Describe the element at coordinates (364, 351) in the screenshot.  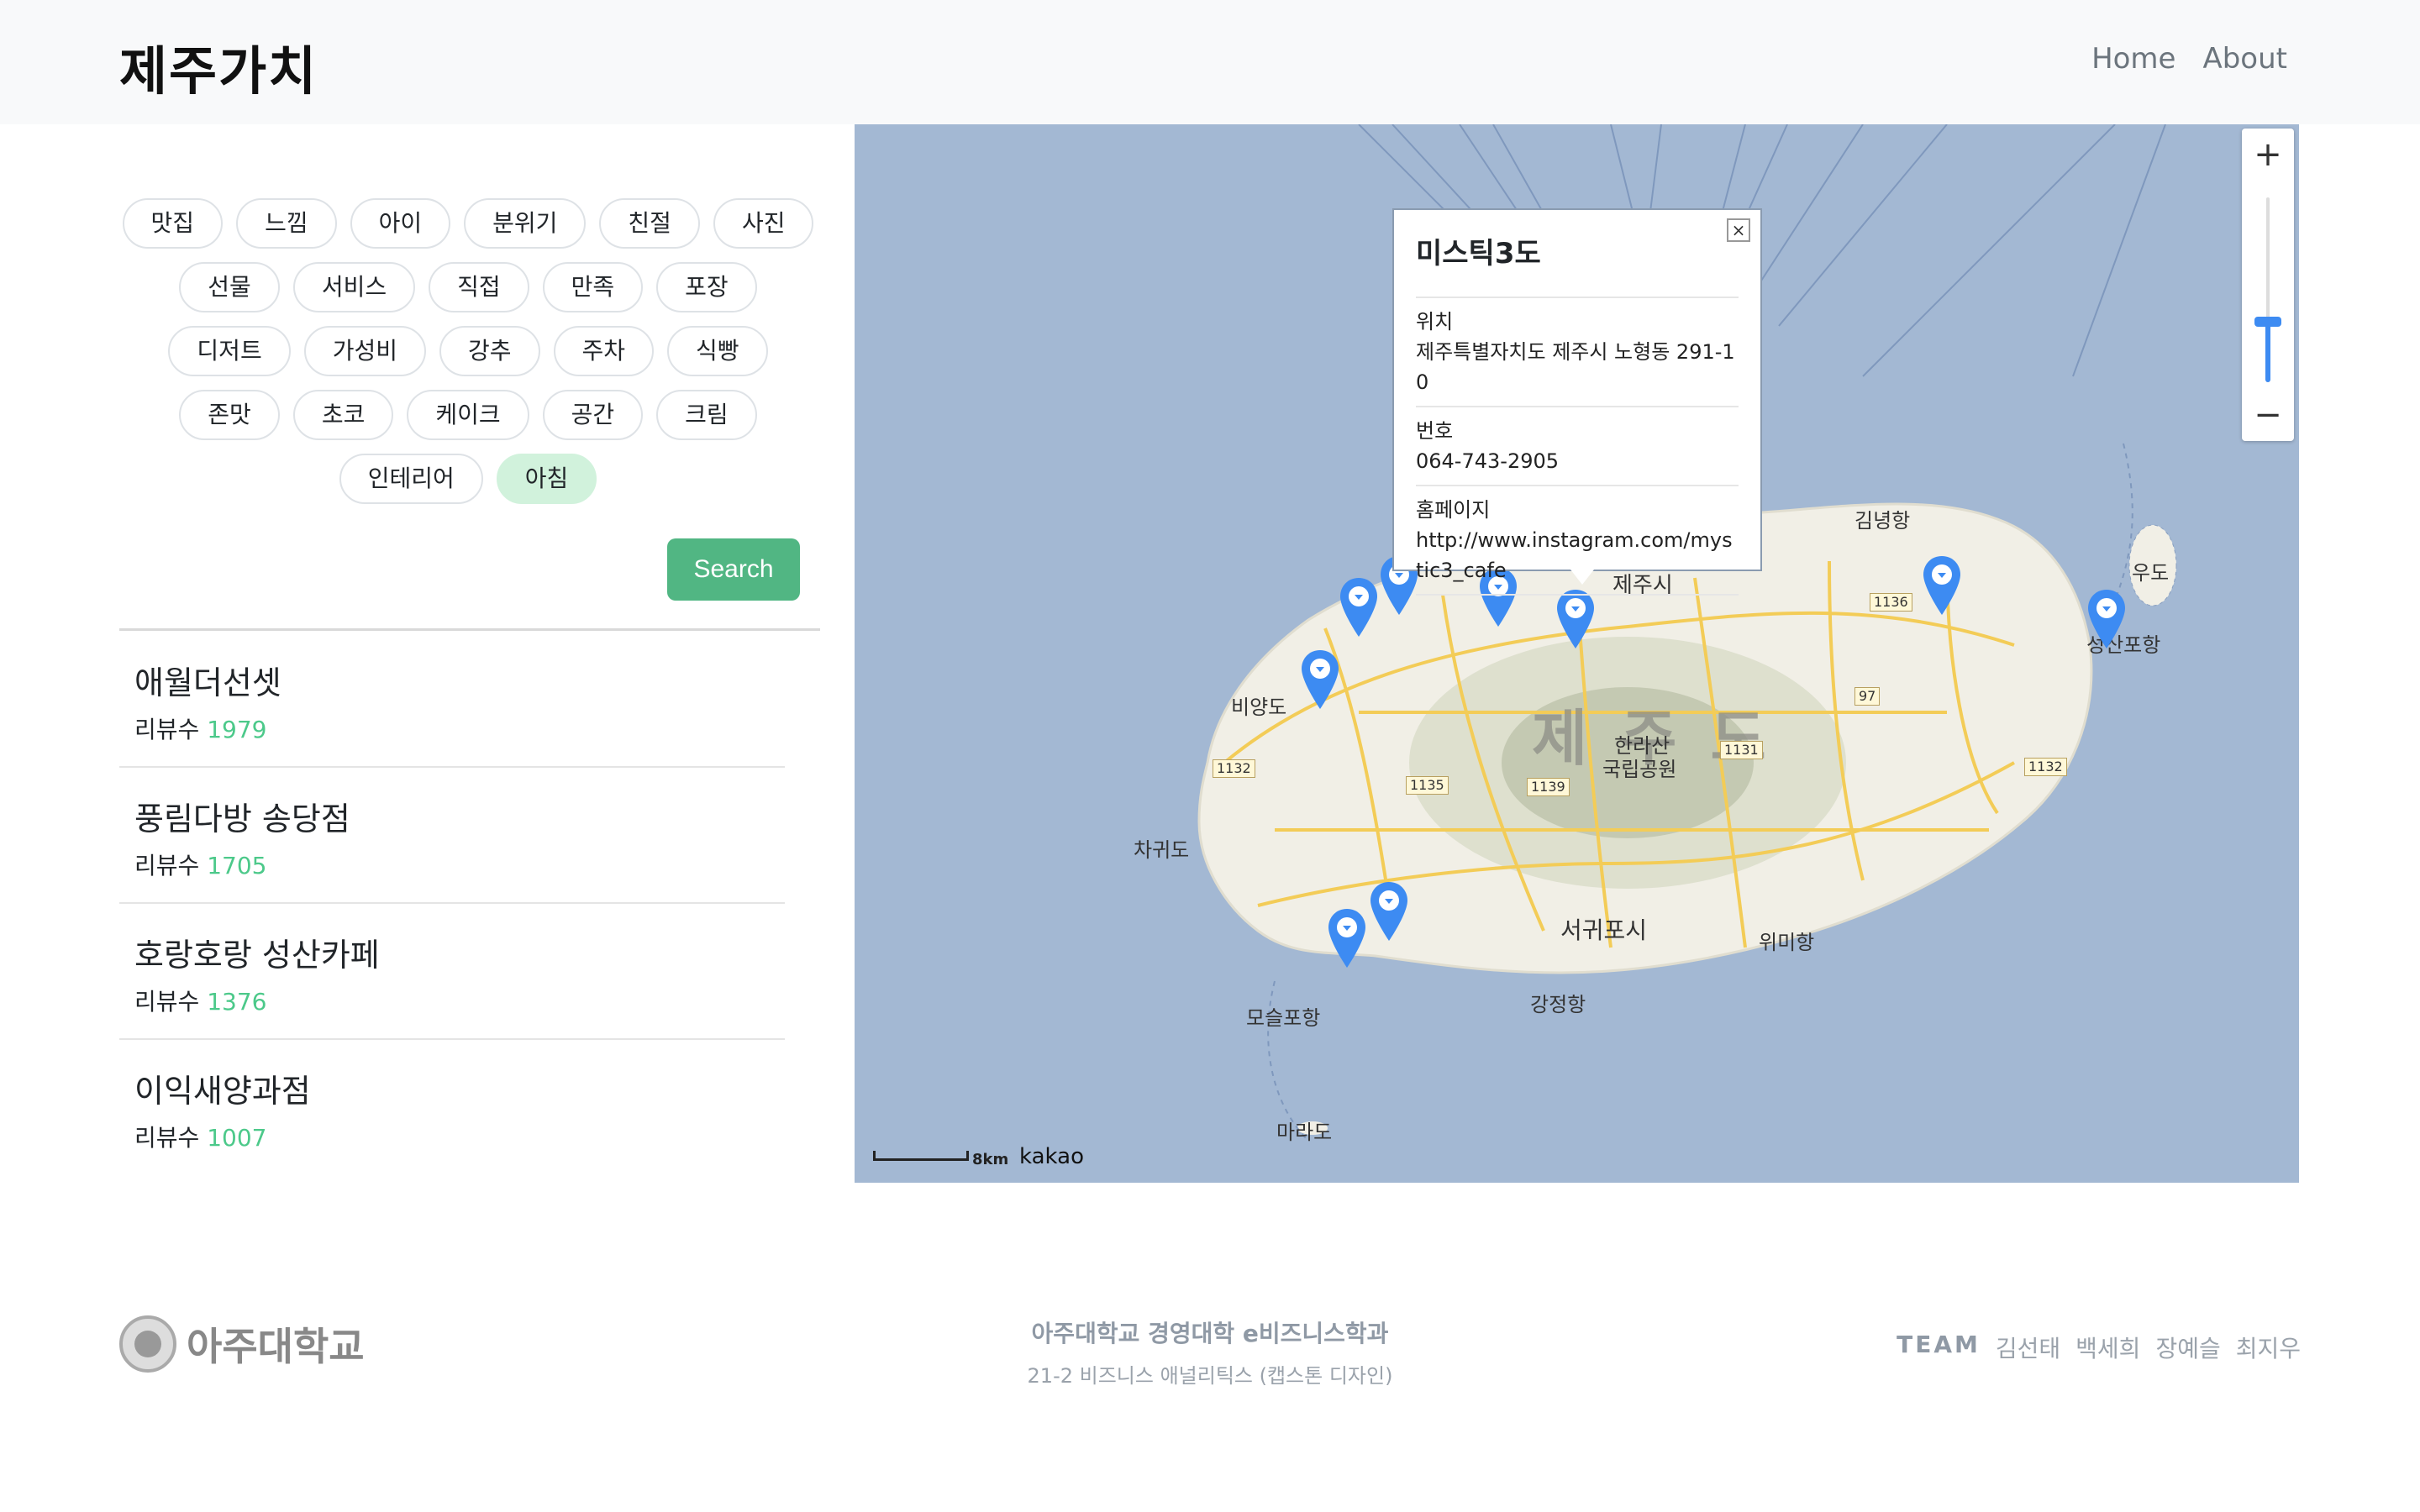
I see `tag-button: 가성비` at that location.